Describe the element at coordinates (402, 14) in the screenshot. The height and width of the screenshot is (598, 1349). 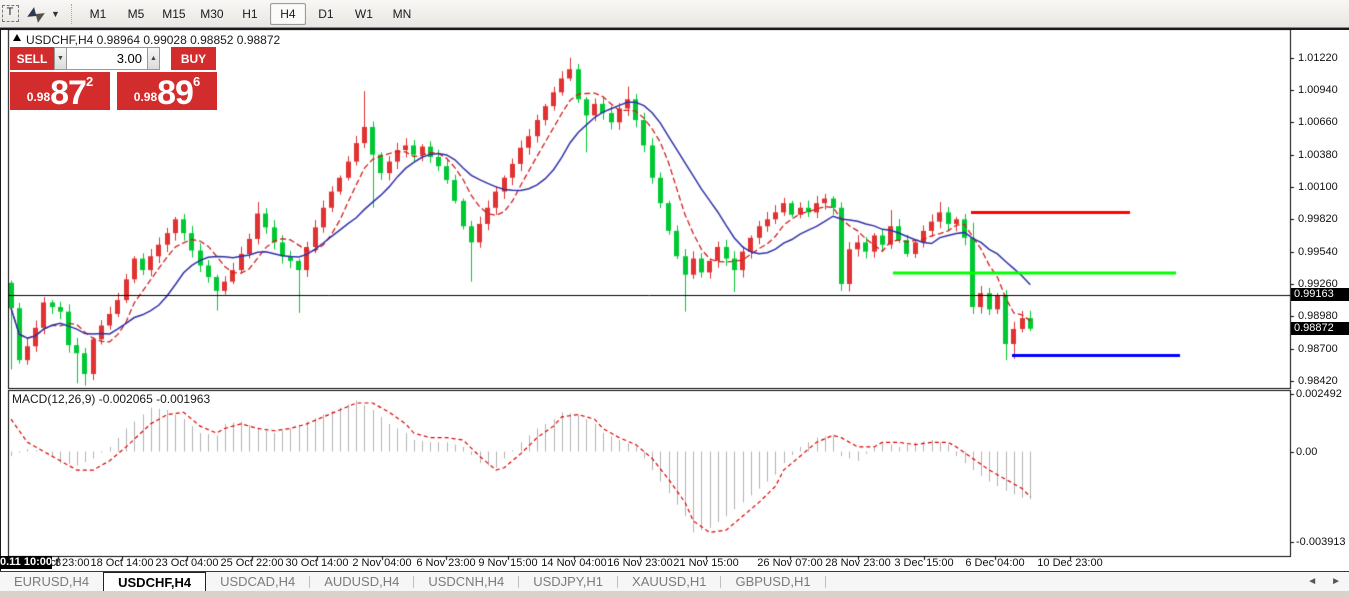
I see `timeframe-button-mn: MN` at that location.